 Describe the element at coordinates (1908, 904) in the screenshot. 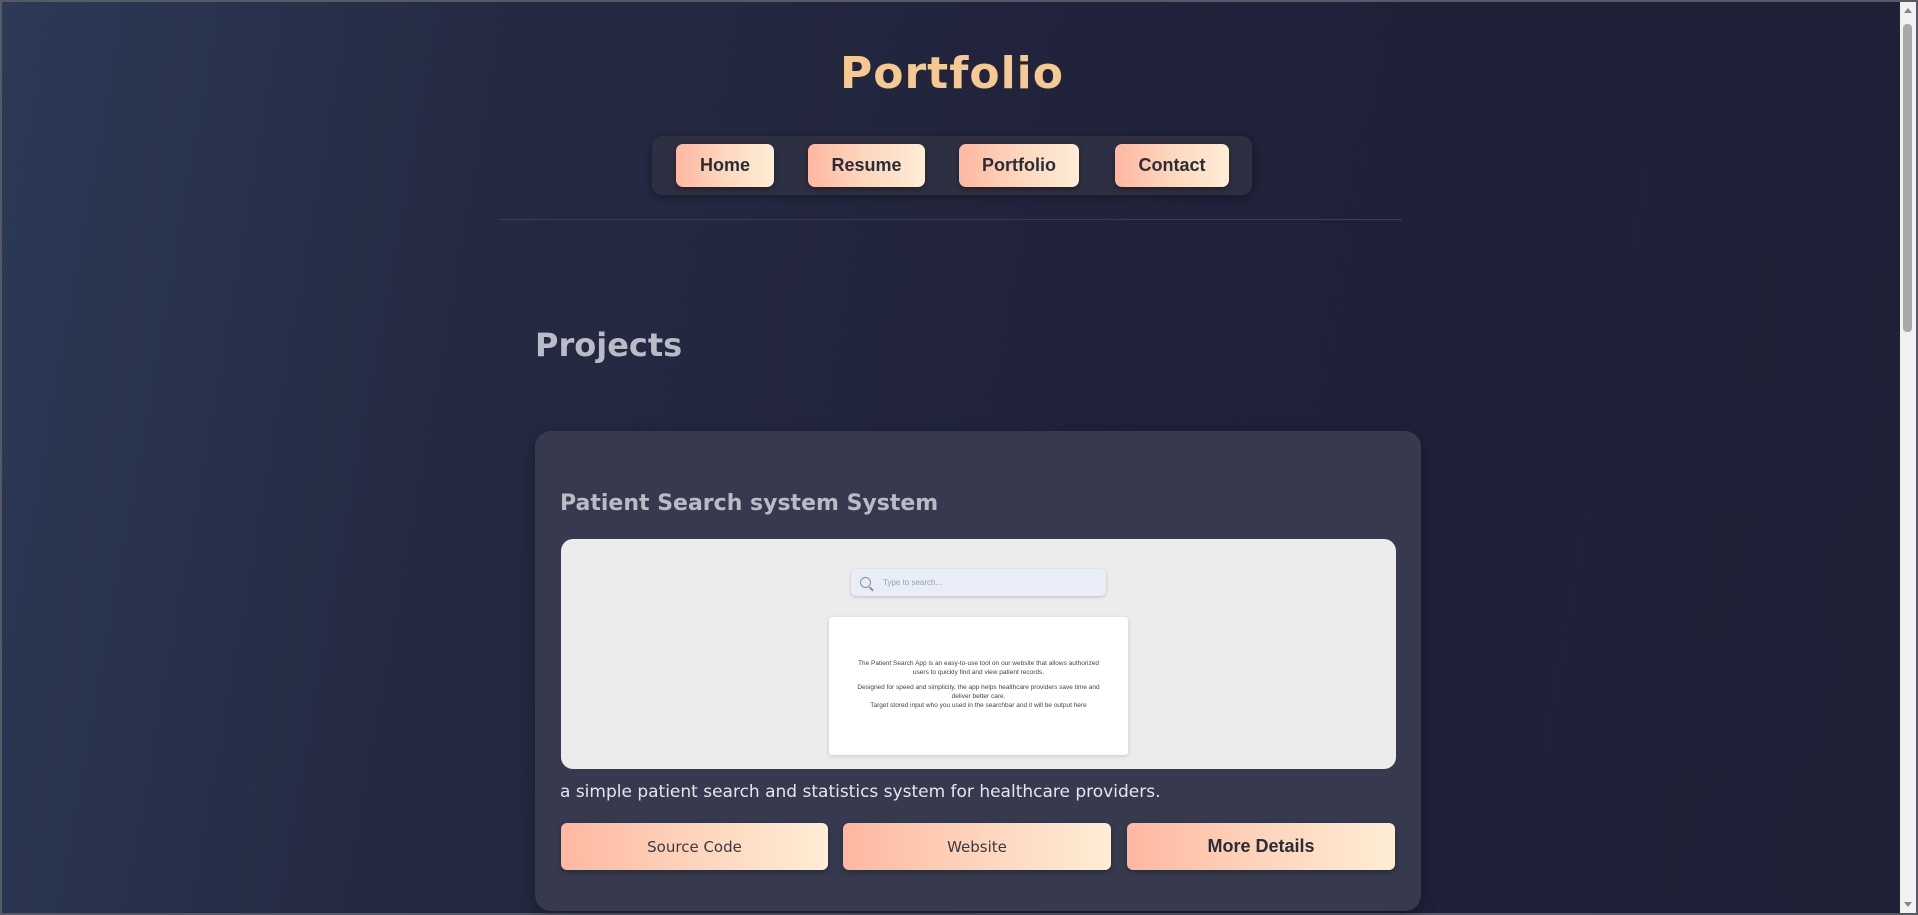

I see `scroll-down-arrow-icon` at that location.